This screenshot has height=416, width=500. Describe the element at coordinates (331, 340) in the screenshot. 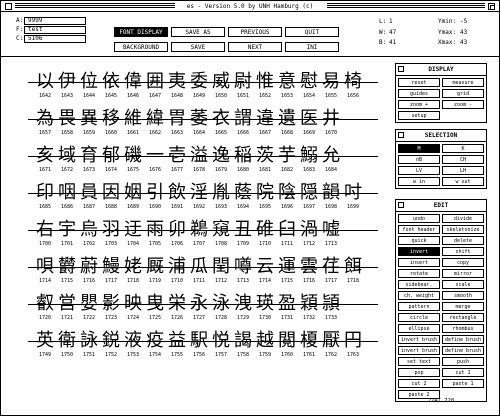

I see `glyph-cell: 厭` at that location.